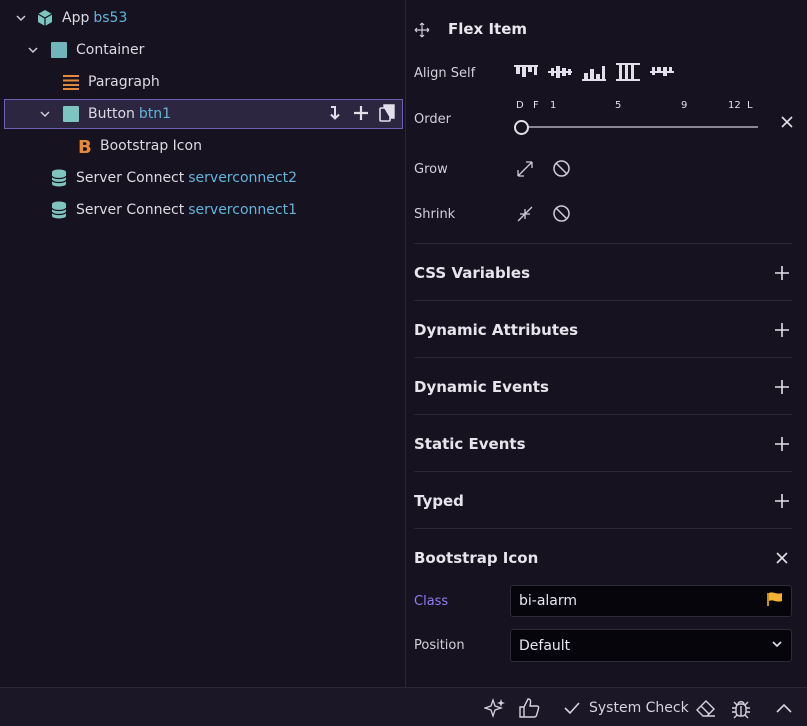  I want to click on tree-item-label: Button, so click(111, 114).